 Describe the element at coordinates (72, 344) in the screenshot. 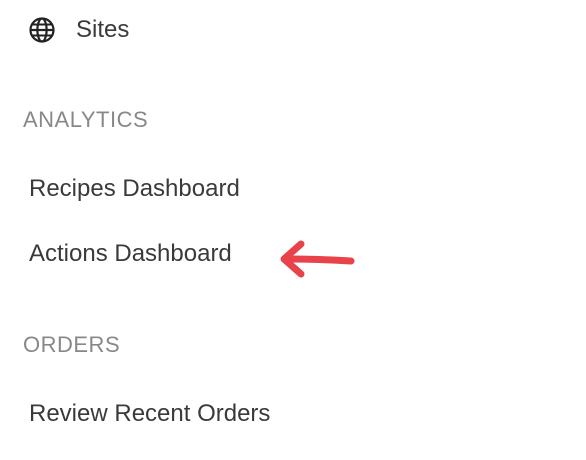

I see `section-heading-orders: ORDERS` at that location.